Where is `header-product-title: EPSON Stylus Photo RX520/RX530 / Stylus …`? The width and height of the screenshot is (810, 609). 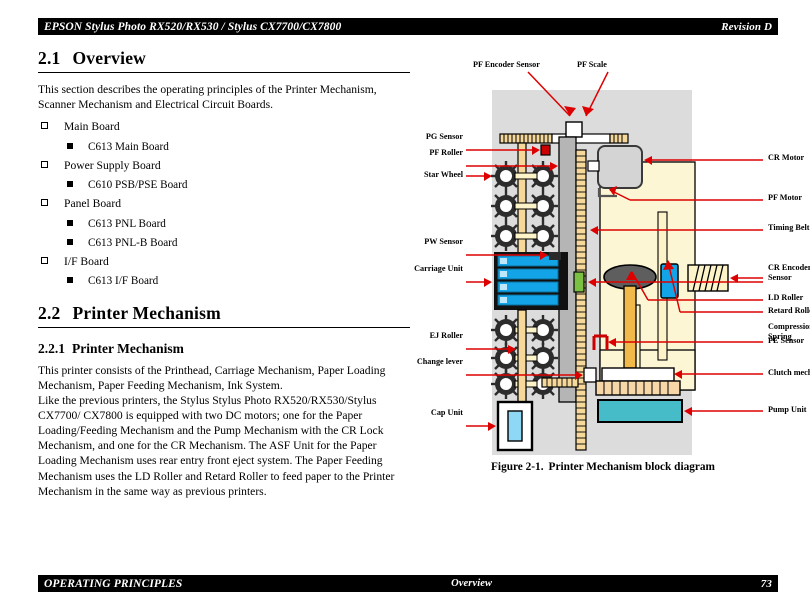
header-product-title: EPSON Stylus Photo RX520/RX530 / Stylus … is located at coordinates (193, 26).